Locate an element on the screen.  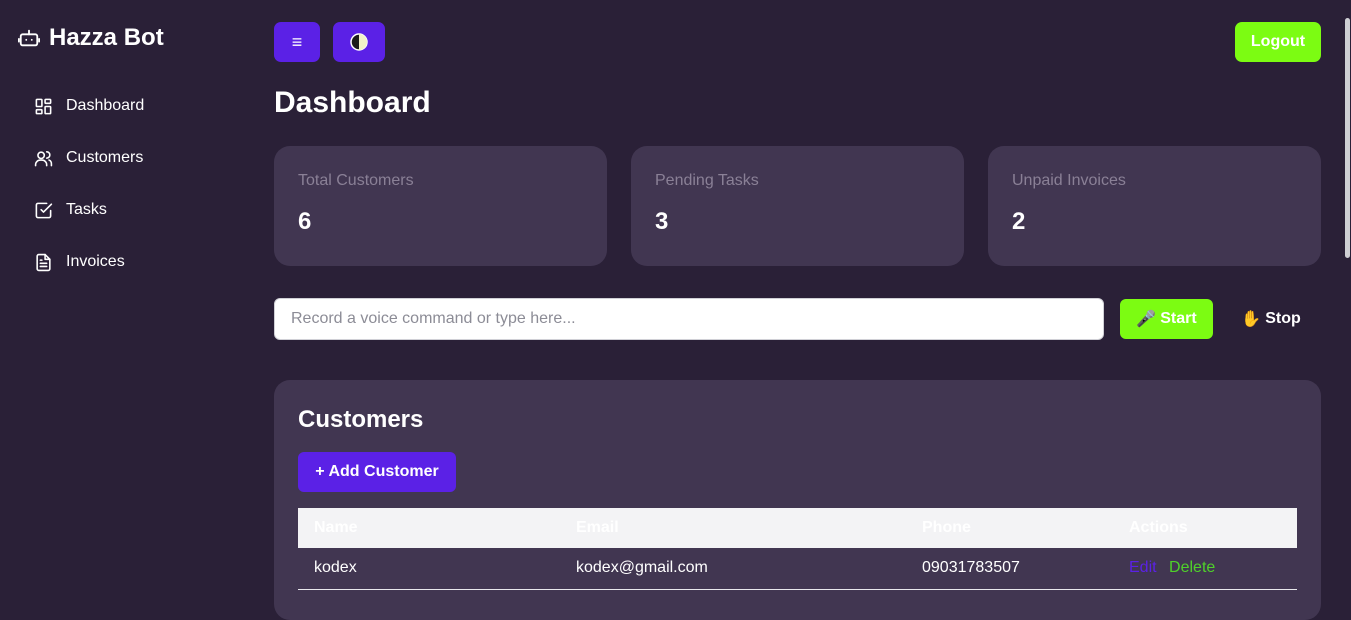
column-header-name: Name is located at coordinates (336, 527).